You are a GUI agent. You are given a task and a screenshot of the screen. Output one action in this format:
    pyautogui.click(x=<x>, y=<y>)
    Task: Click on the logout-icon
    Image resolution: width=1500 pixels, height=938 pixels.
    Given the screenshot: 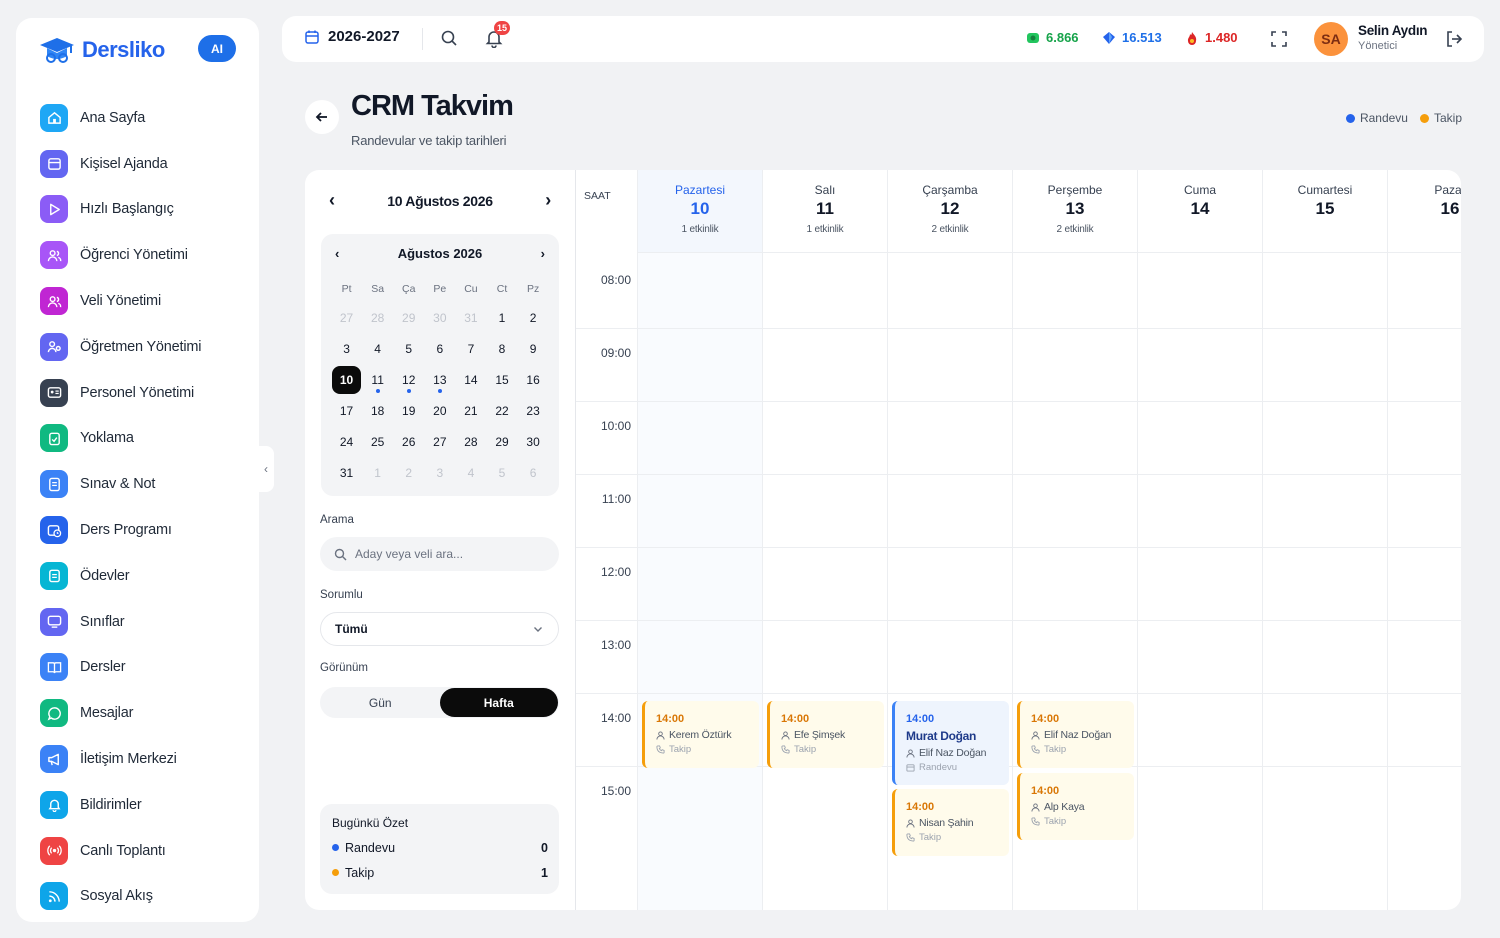 What is the action you would take?
    pyautogui.click(x=1454, y=39)
    